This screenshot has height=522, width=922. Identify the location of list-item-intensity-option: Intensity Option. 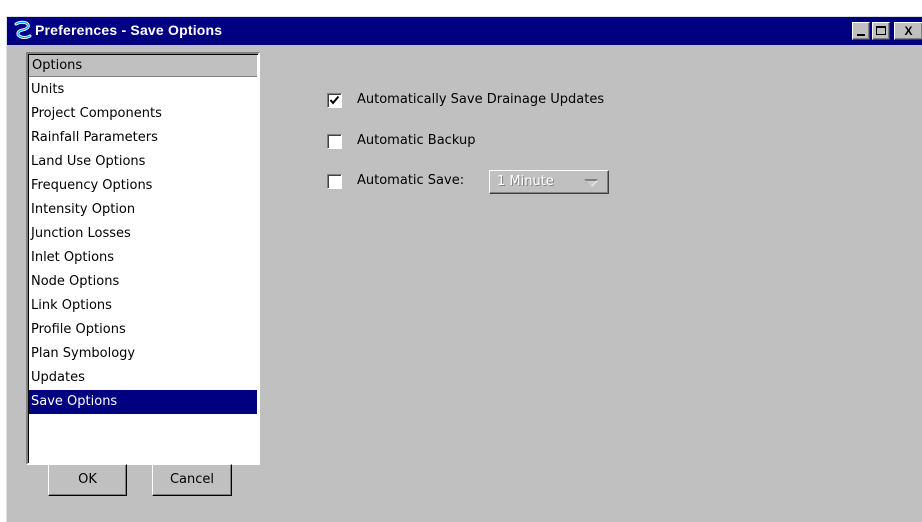
(143, 210).